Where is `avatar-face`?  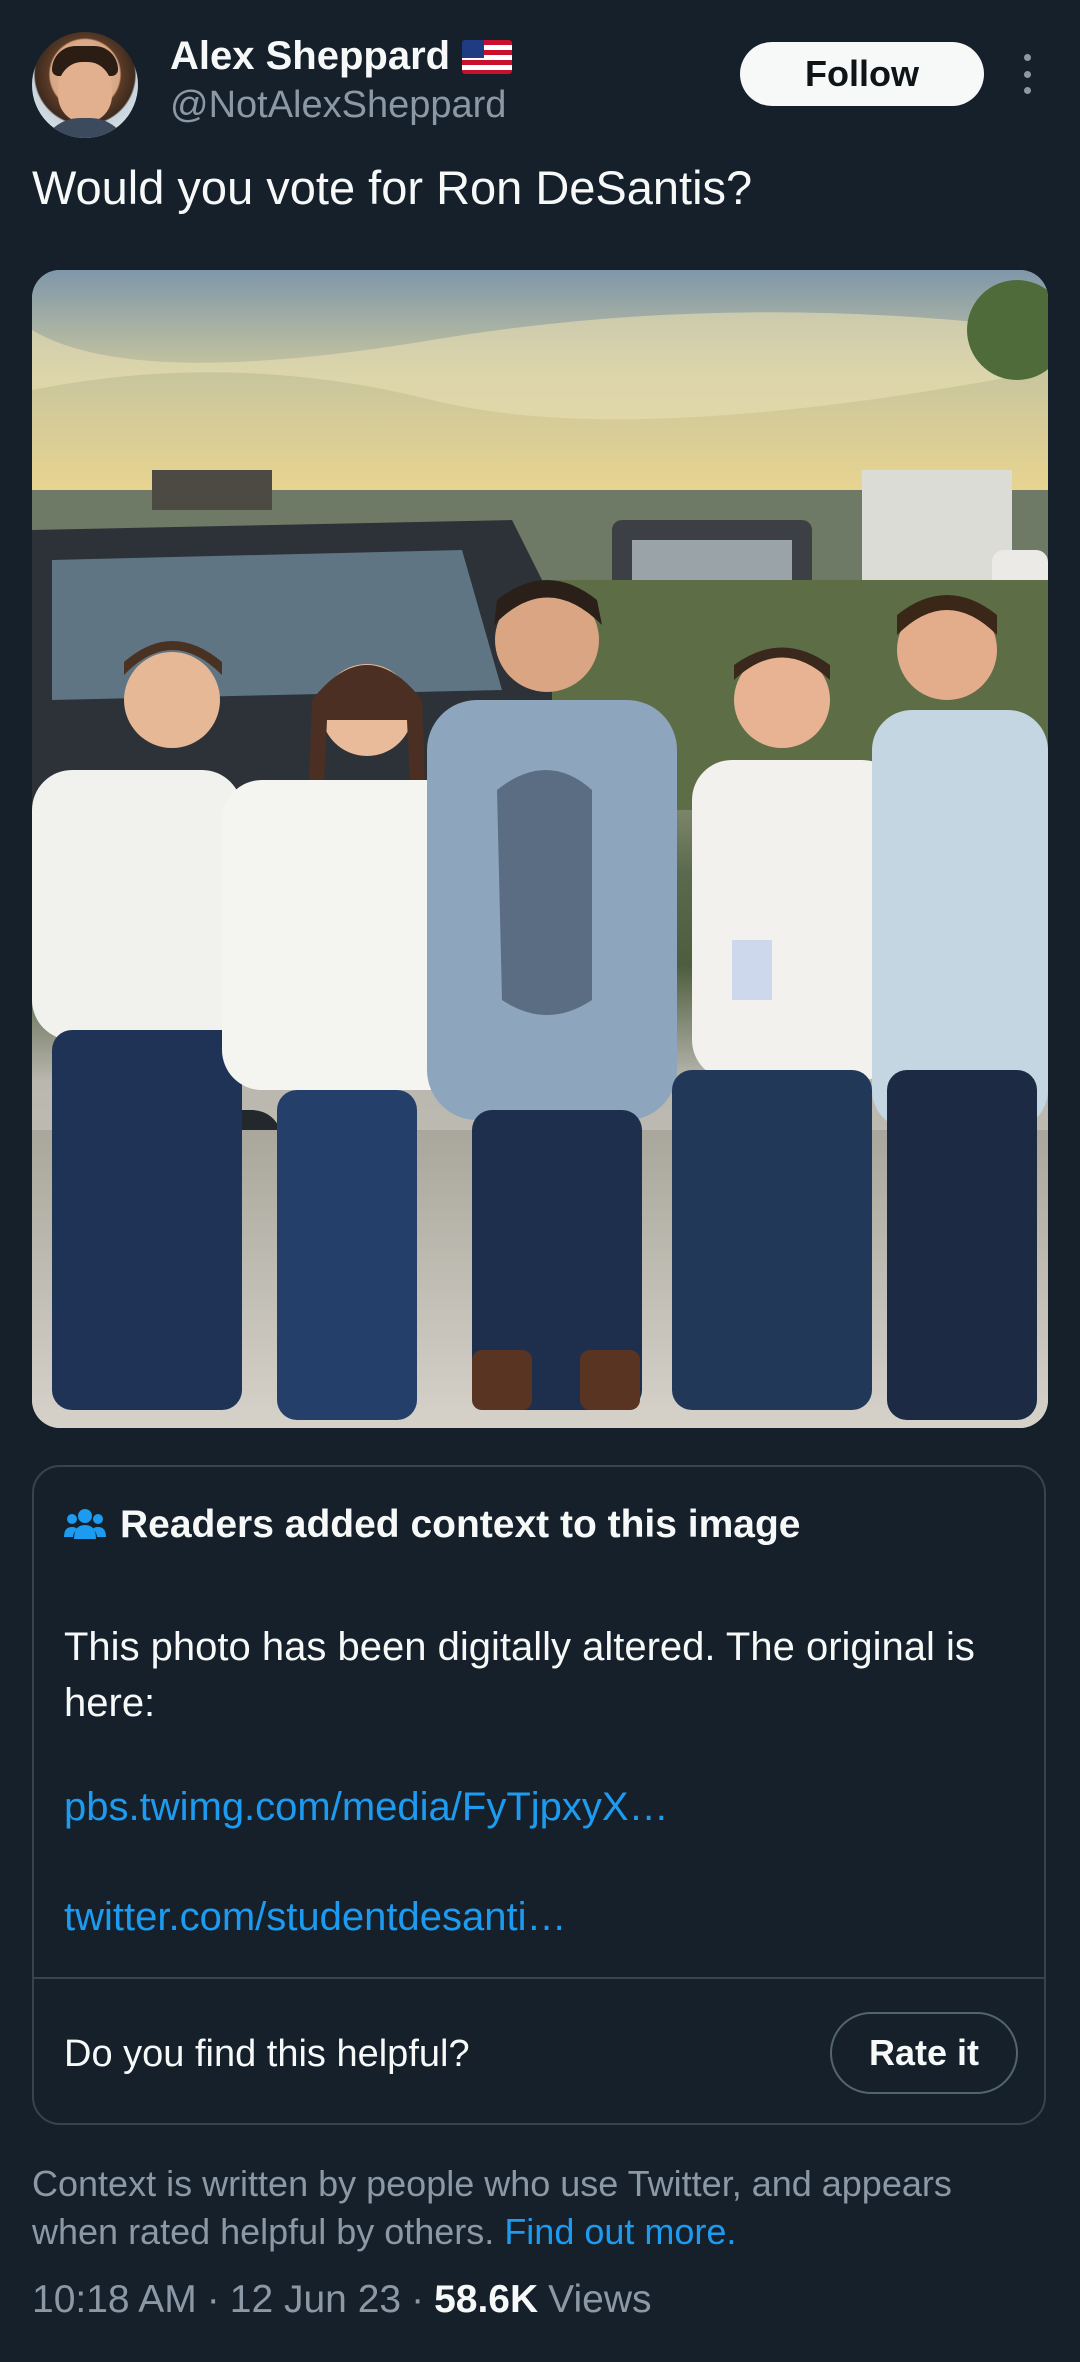
avatar-face is located at coordinates (85, 92).